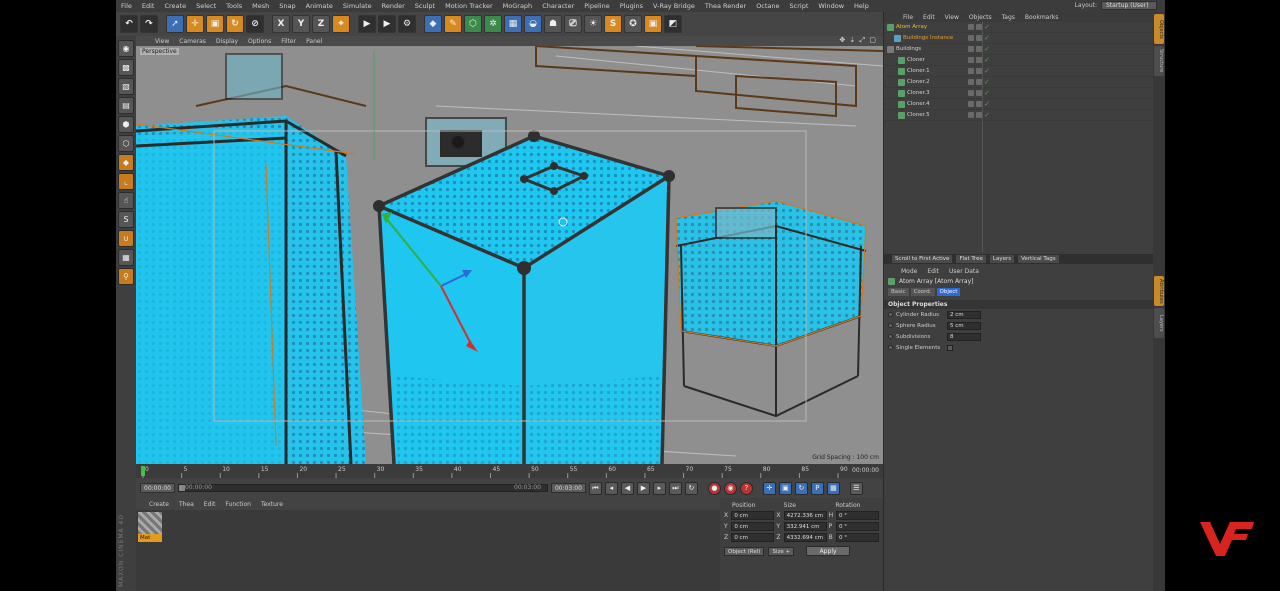  What do you see at coordinates (341, 24) in the screenshot?
I see `coordinate-system-icon: ⌖` at bounding box center [341, 24].